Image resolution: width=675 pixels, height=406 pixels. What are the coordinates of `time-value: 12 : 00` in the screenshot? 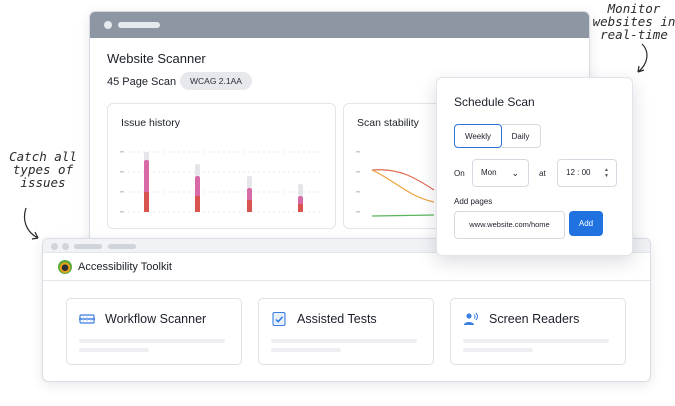 It's located at (578, 172).